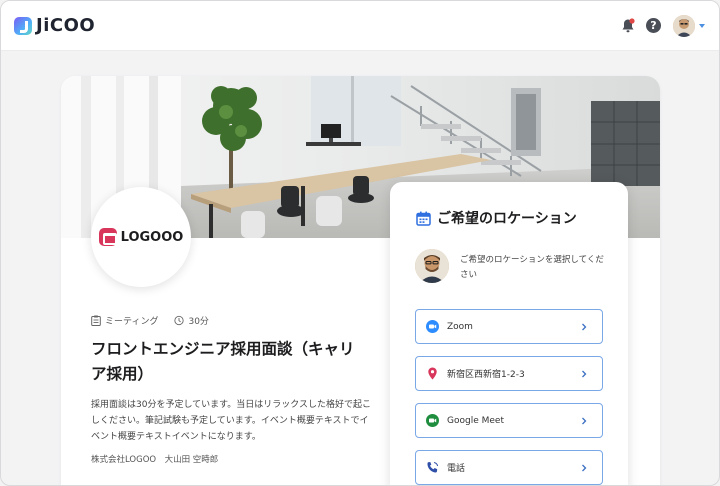 Image resolution: width=720 pixels, height=486 pixels. Describe the element at coordinates (223, 361) in the screenshot. I see `event-title: フロントエンジニア採用面談（キャリア採用）` at that location.